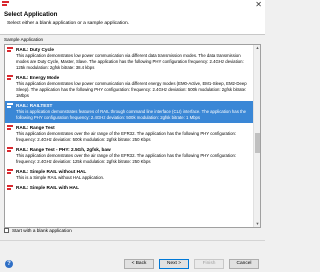 This screenshot has height=272, width=320. Describe the element at coordinates (38, 77) in the screenshot. I see `application-title-text: RAIL: Energy Mode` at that location.